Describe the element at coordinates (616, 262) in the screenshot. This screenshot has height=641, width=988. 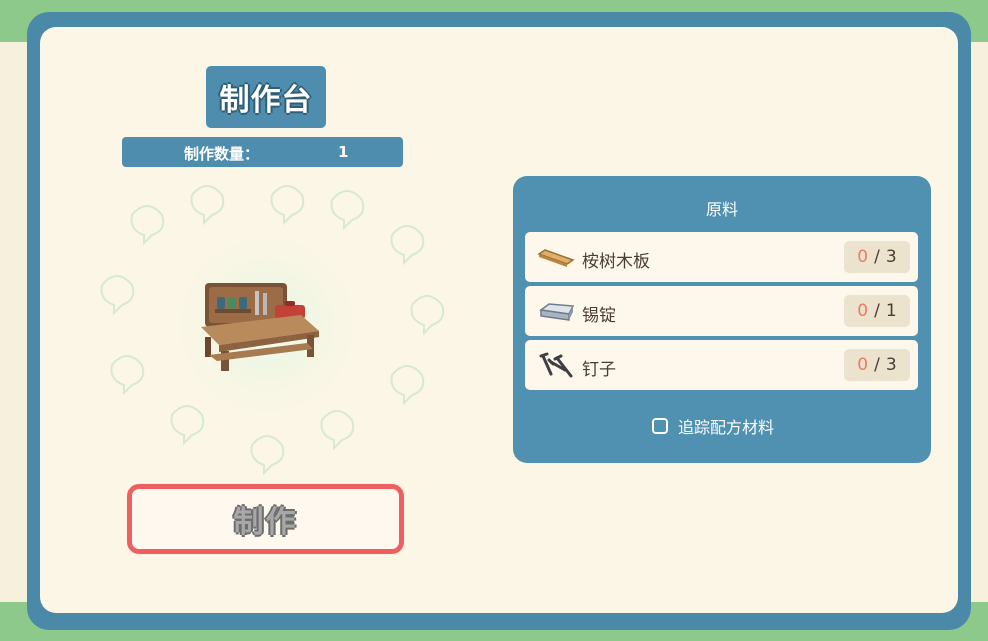
I see `material-name: 桉树木板` at that location.